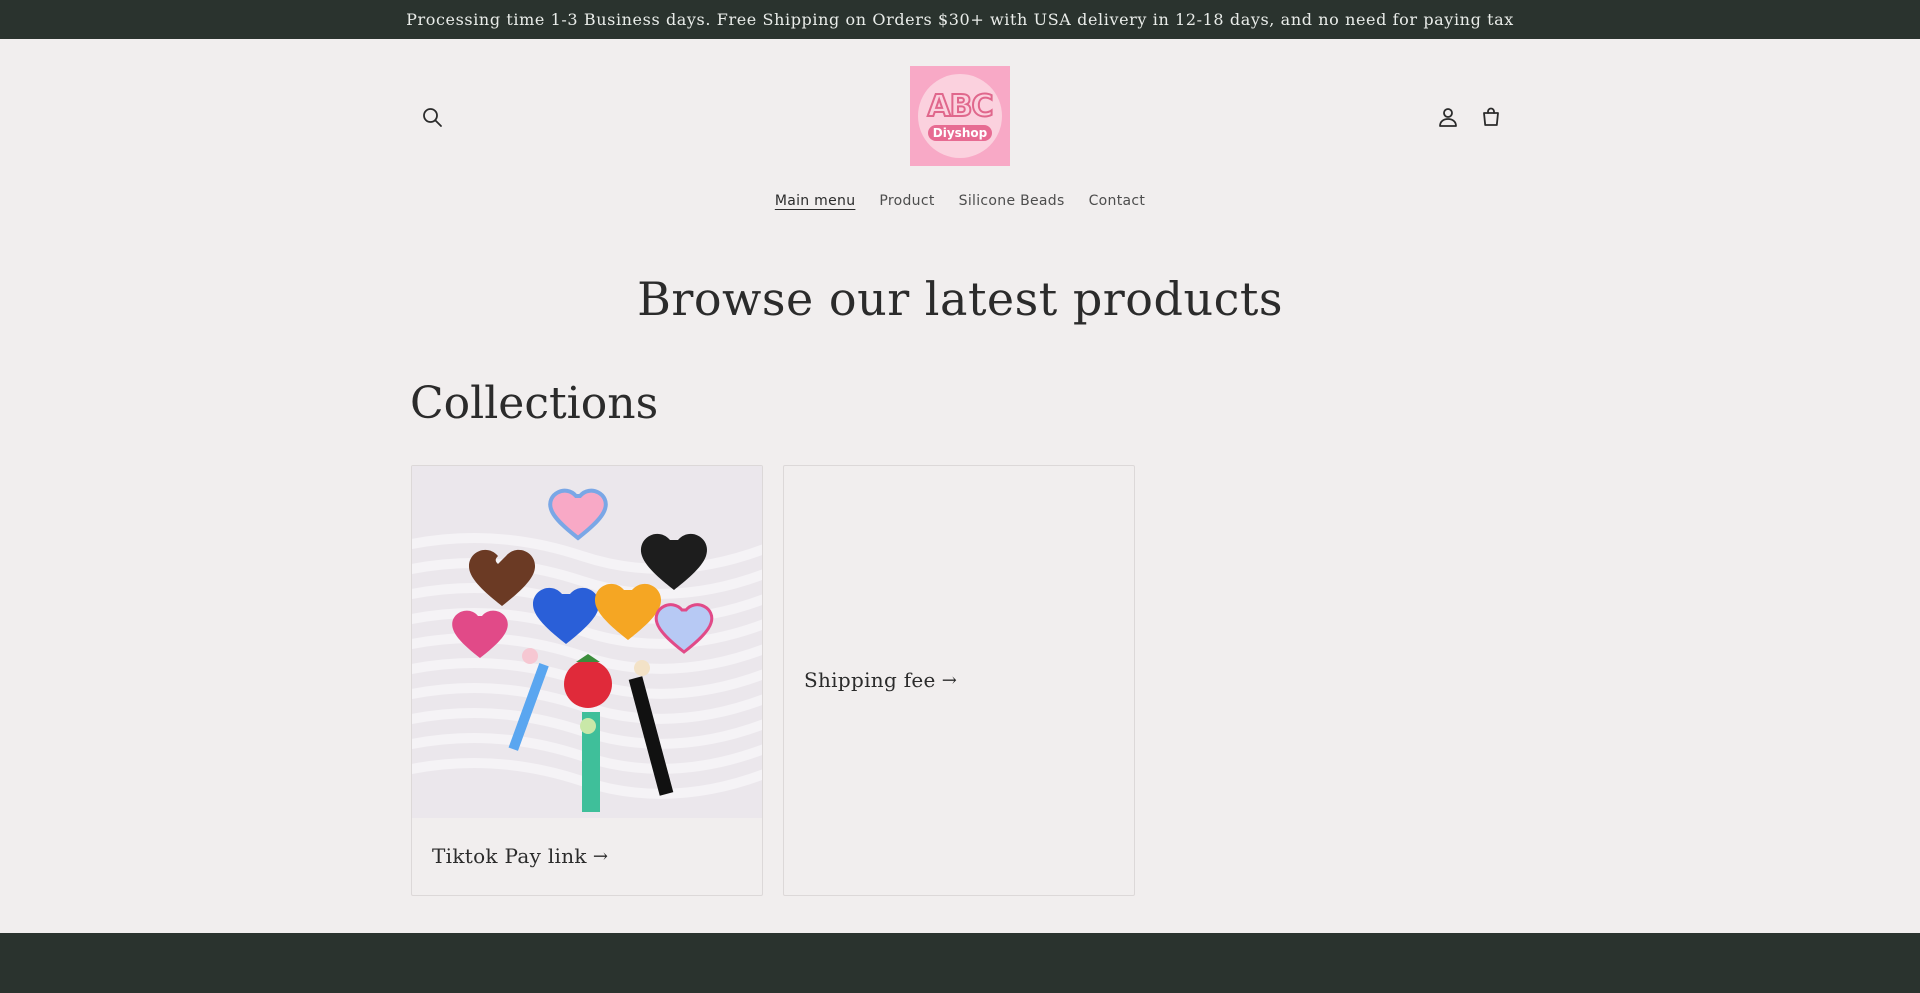 This screenshot has height=993, width=1920. I want to click on collection-card-tiktok-pay-link: Tiktok Pay link →, so click(587, 680).